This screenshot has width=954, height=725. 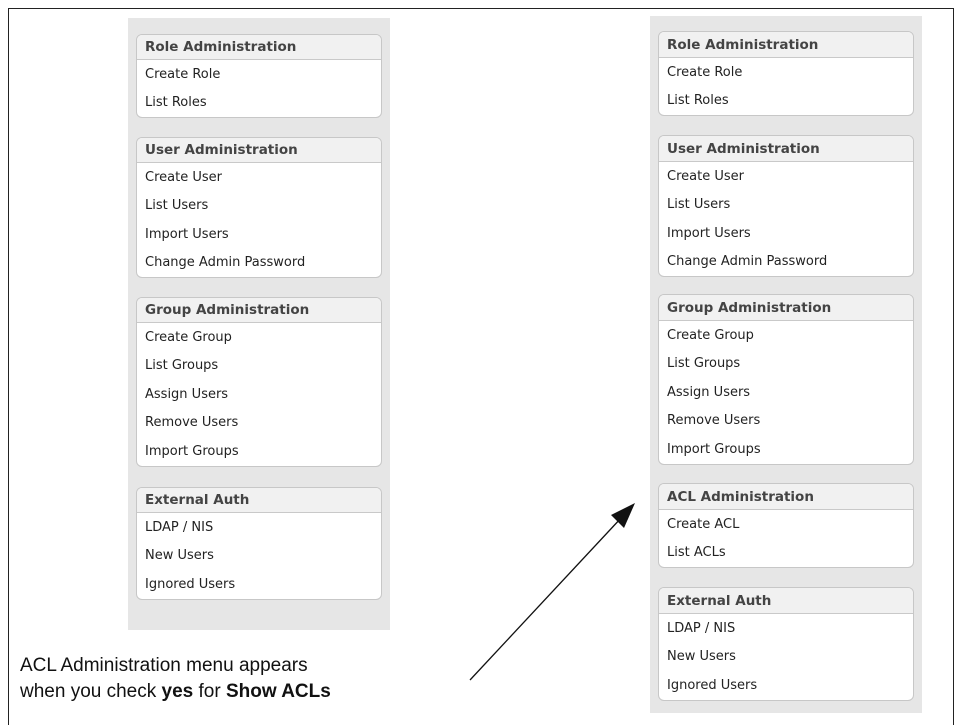 I want to click on callout-text: for, so click(x=209, y=691).